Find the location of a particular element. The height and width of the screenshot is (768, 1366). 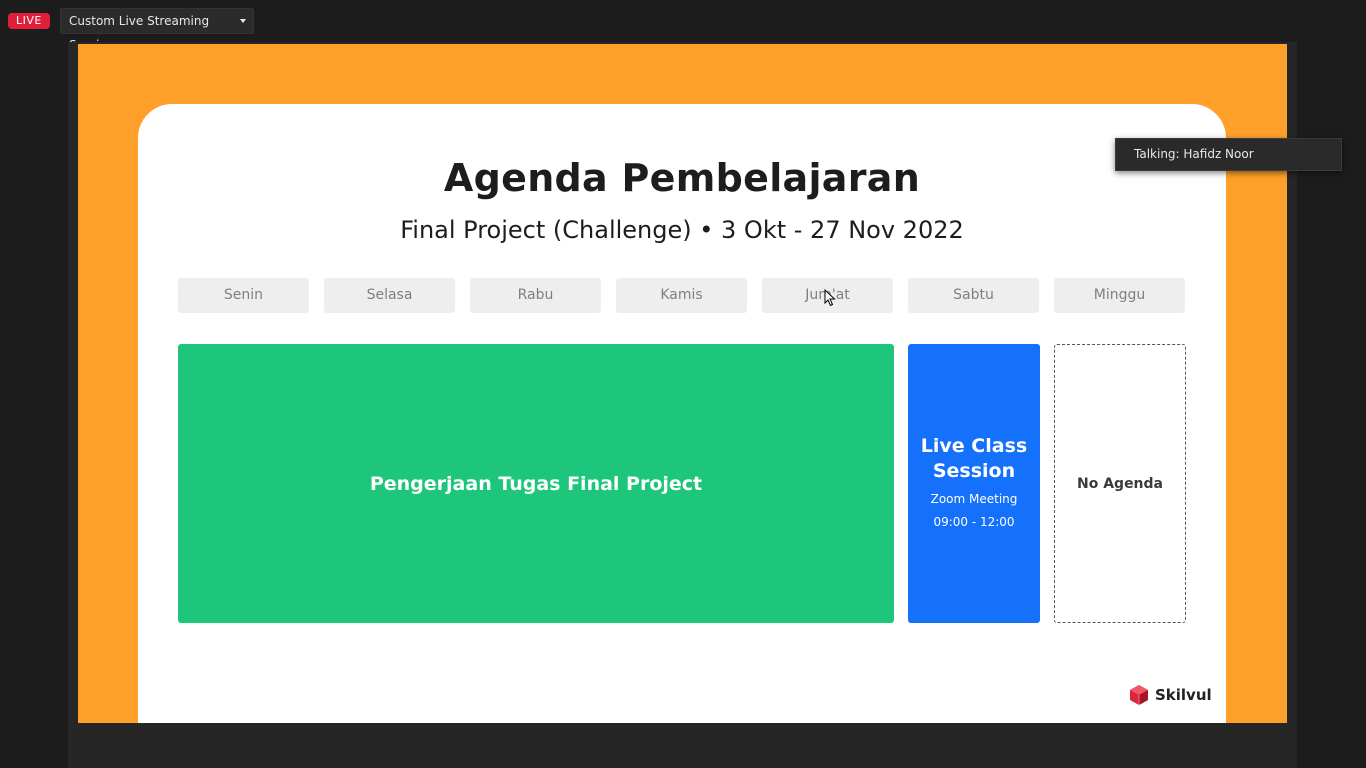

live-class-time: 09:00 - 12:00 is located at coordinates (974, 521).